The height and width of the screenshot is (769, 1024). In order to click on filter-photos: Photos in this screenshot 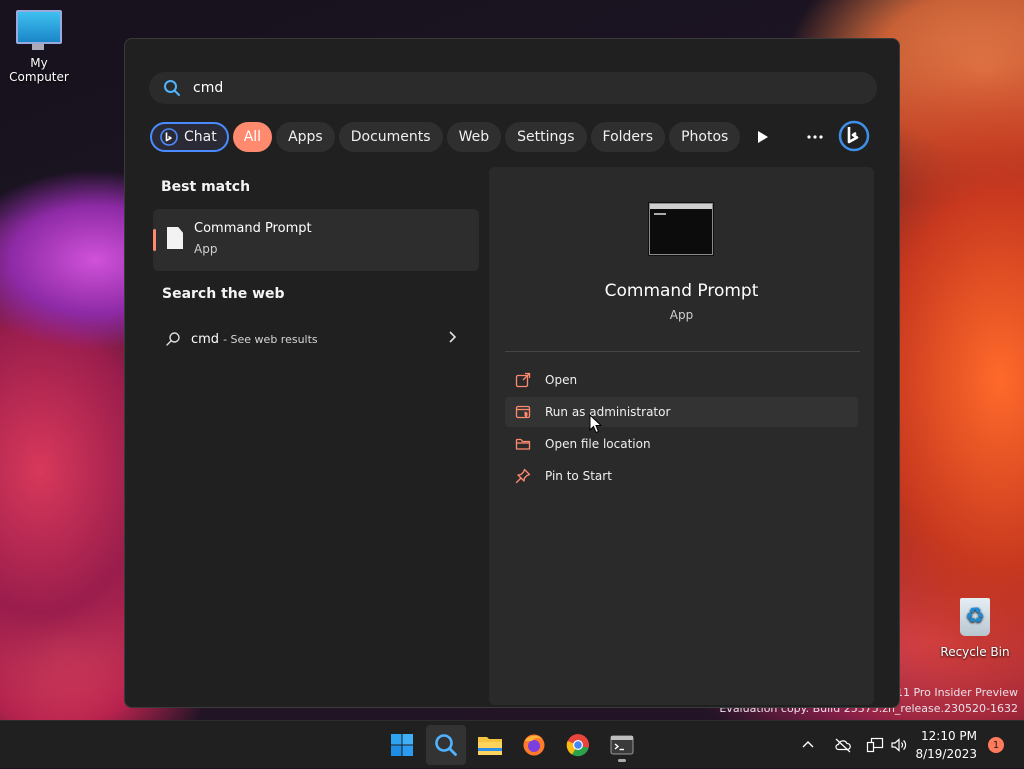, I will do `click(705, 137)`.